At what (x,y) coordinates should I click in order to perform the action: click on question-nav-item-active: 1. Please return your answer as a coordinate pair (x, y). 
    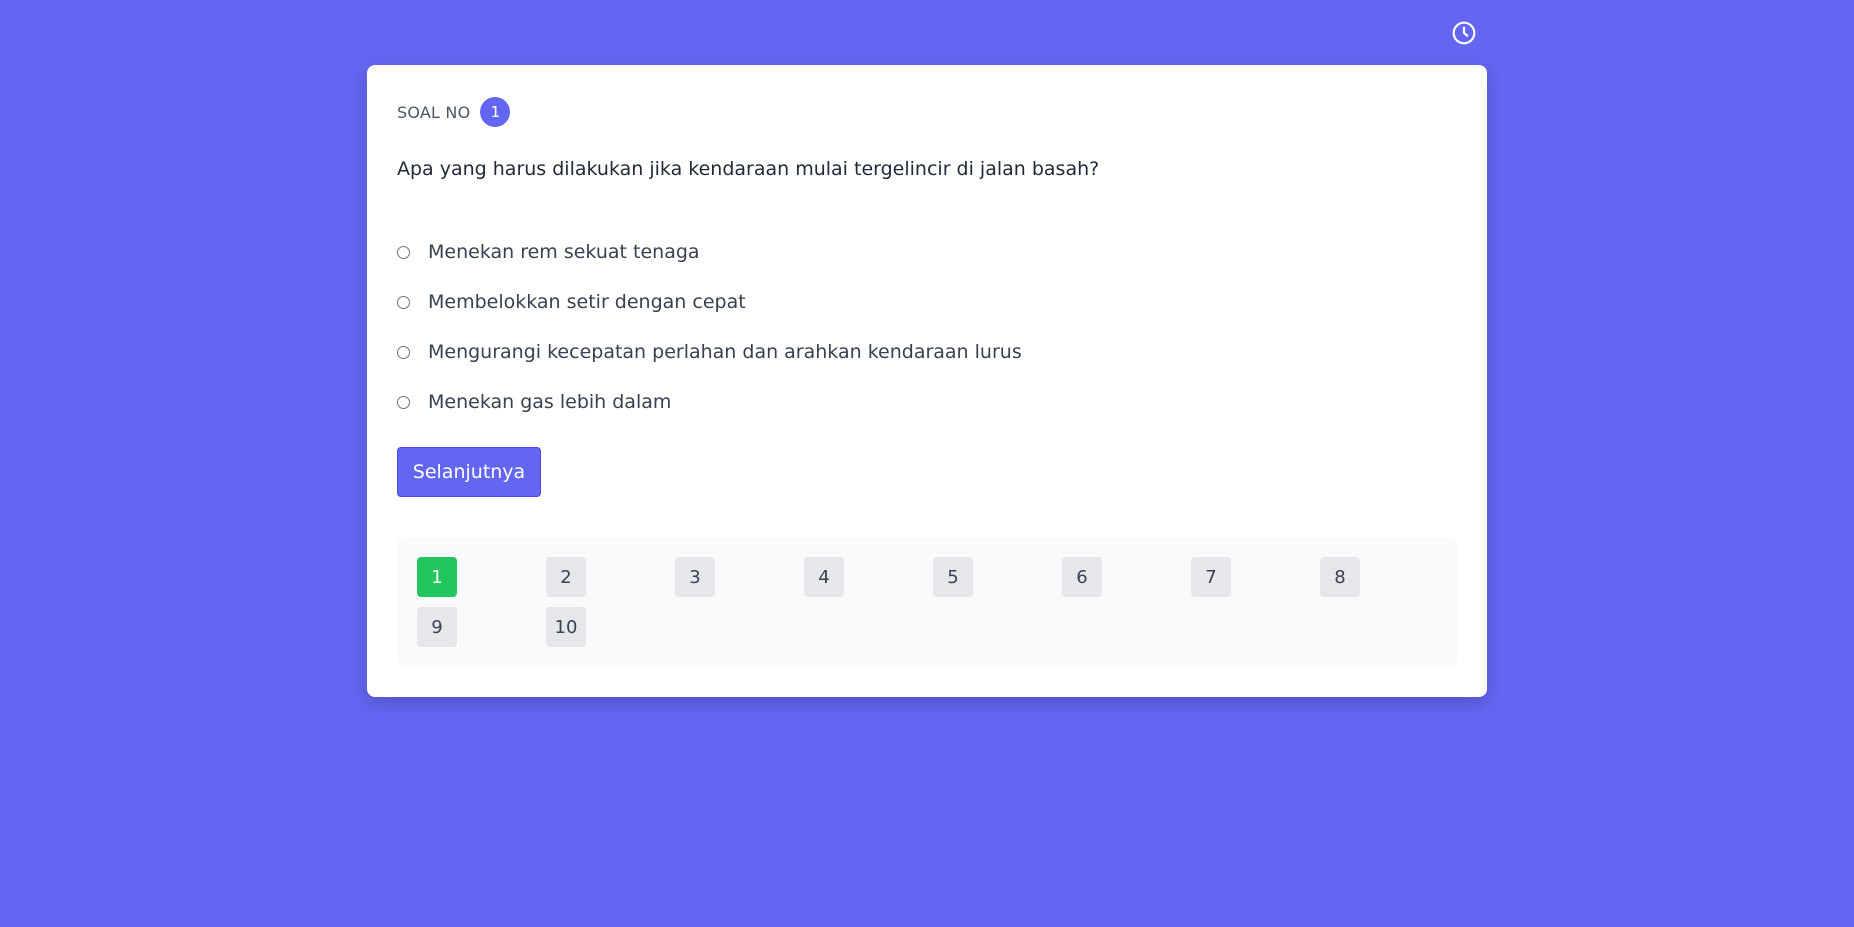
    Looking at the image, I should click on (437, 577).